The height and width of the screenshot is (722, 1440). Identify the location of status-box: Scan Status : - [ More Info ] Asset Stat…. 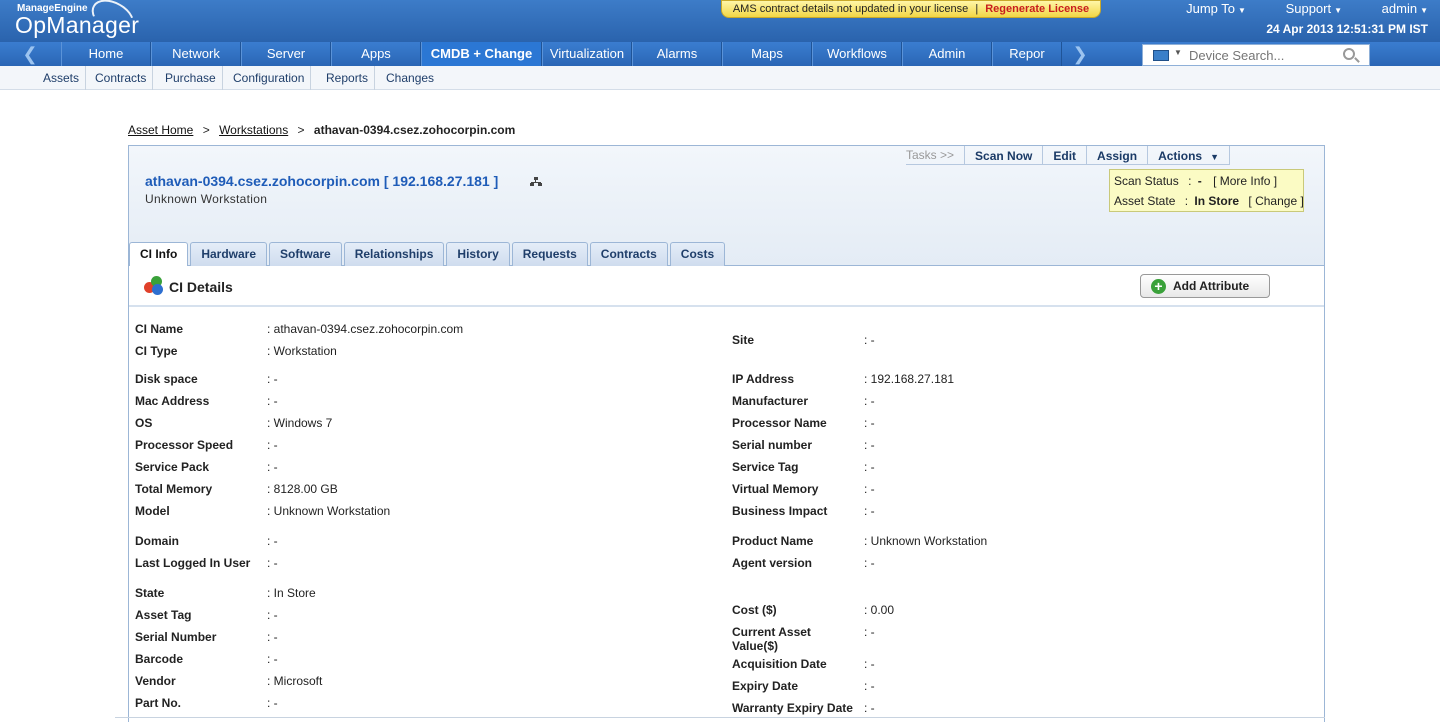
(1206, 190).